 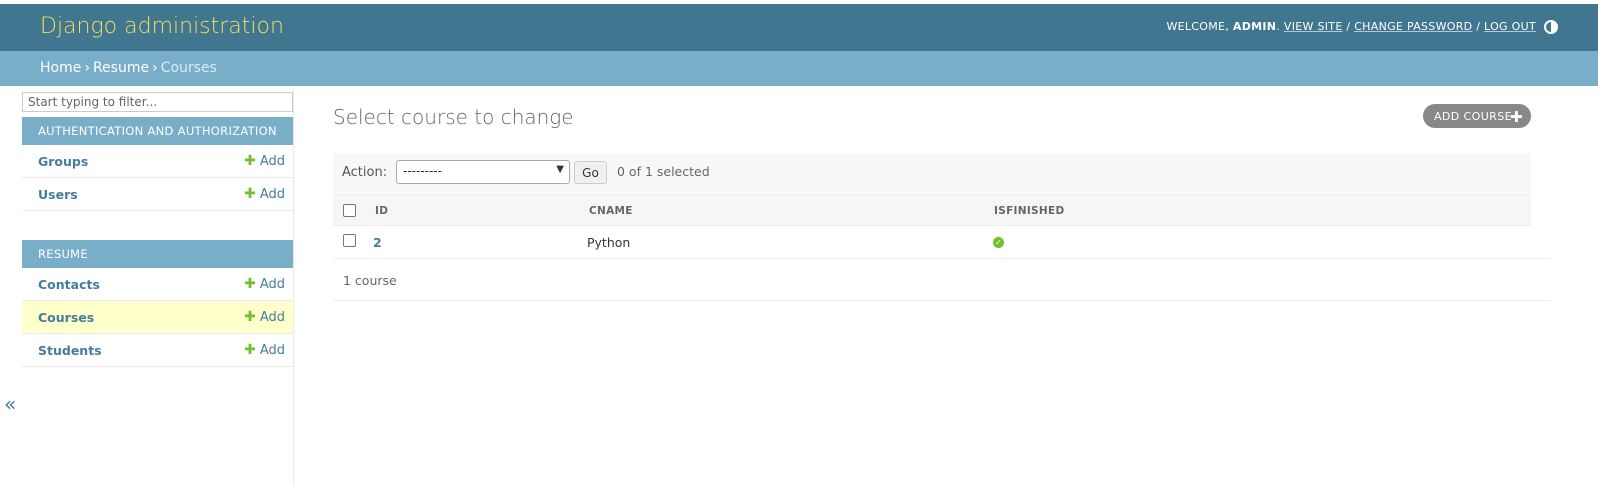 I want to click on add-contacts-link: ✚ Add, so click(x=264, y=284).